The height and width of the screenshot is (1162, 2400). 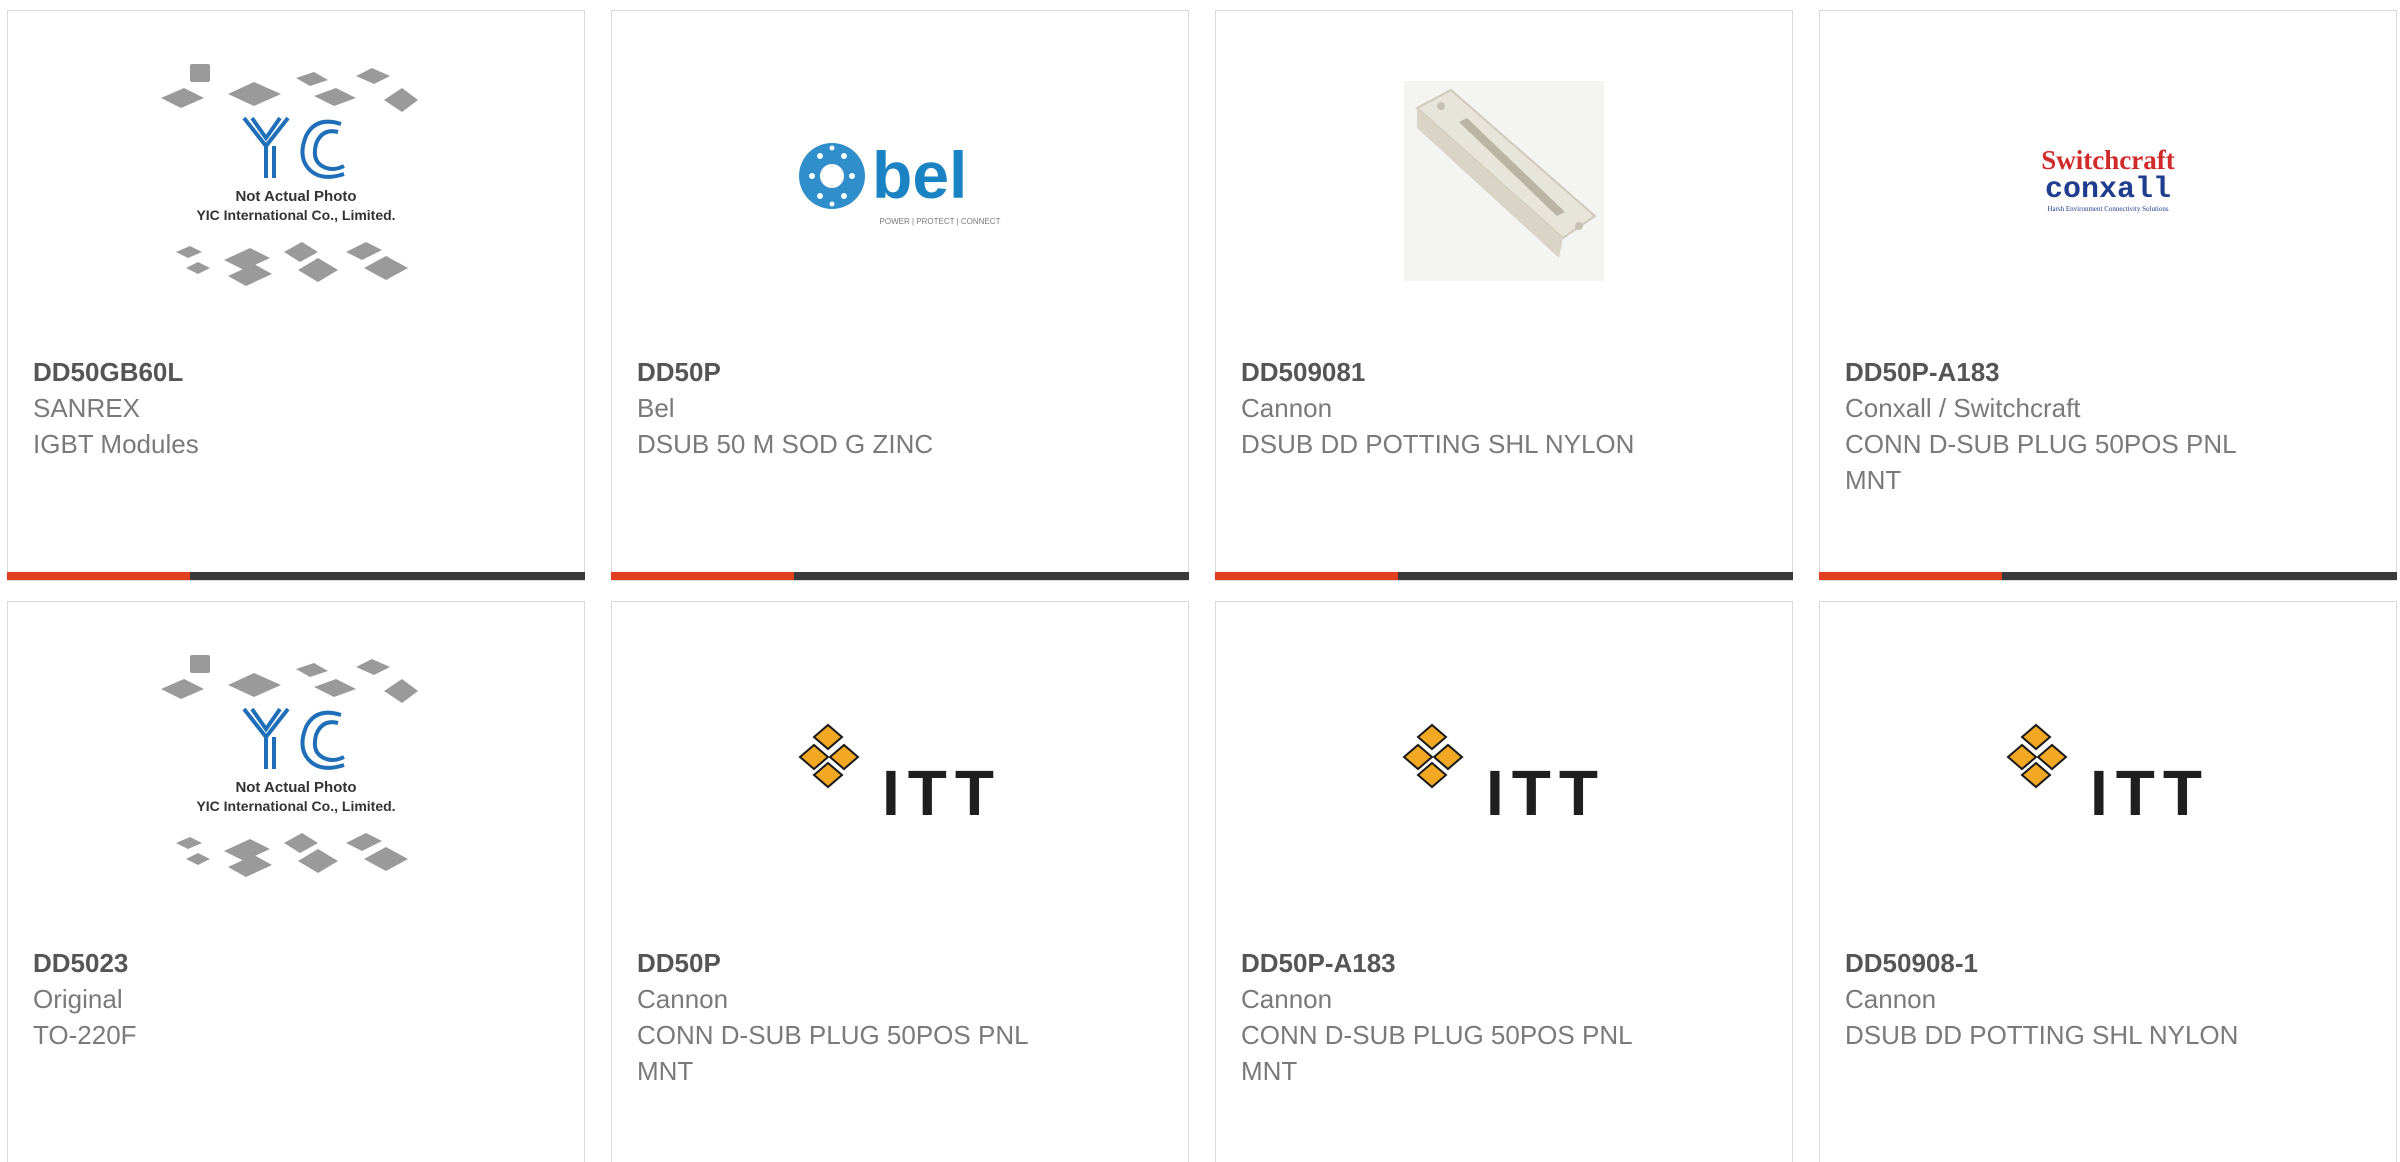 I want to click on conxall-logo-text: conxall, so click(x=2108, y=190).